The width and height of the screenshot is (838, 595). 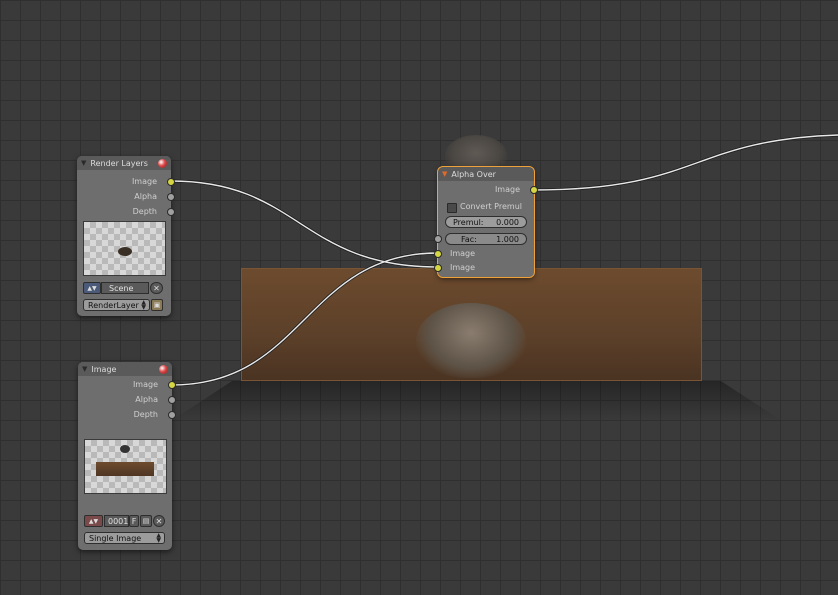 I want to click on image-preview, so click(x=125, y=466).